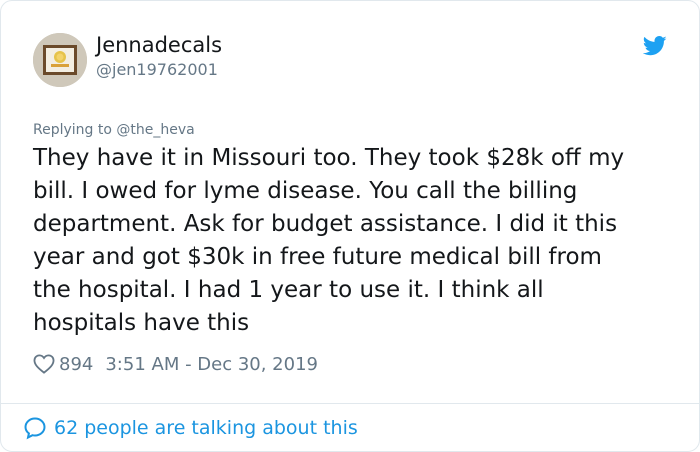 This screenshot has height=452, width=700. What do you see at coordinates (35, 428) in the screenshot?
I see `speech-bubble-icon` at bounding box center [35, 428].